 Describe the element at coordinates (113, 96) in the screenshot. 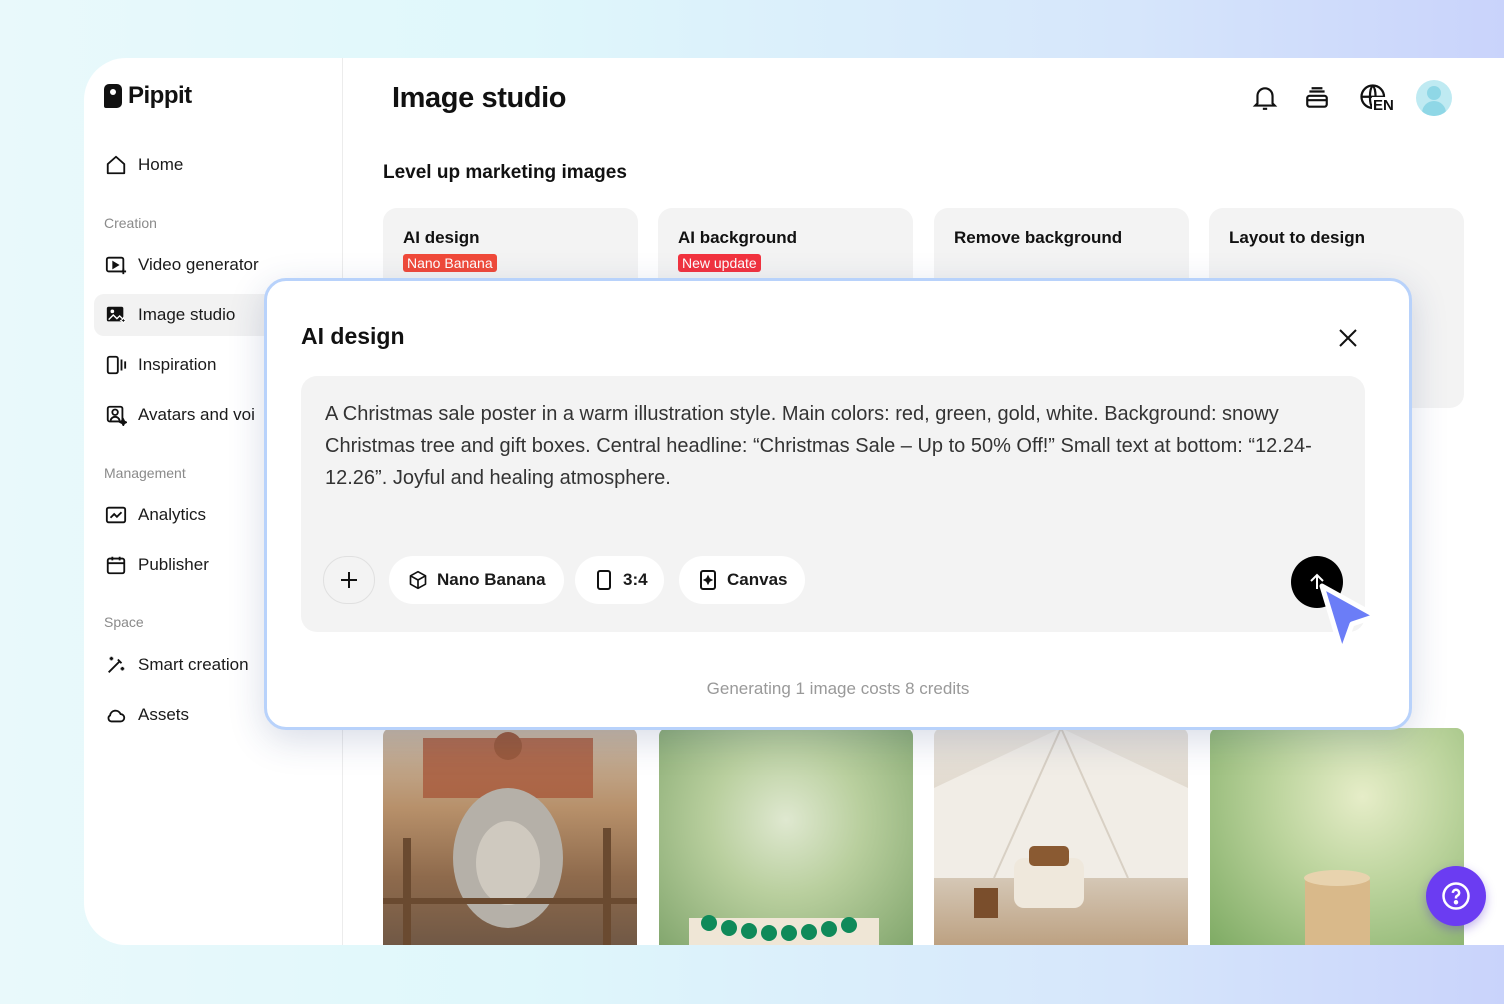

I see `pippit-logo-icon` at that location.